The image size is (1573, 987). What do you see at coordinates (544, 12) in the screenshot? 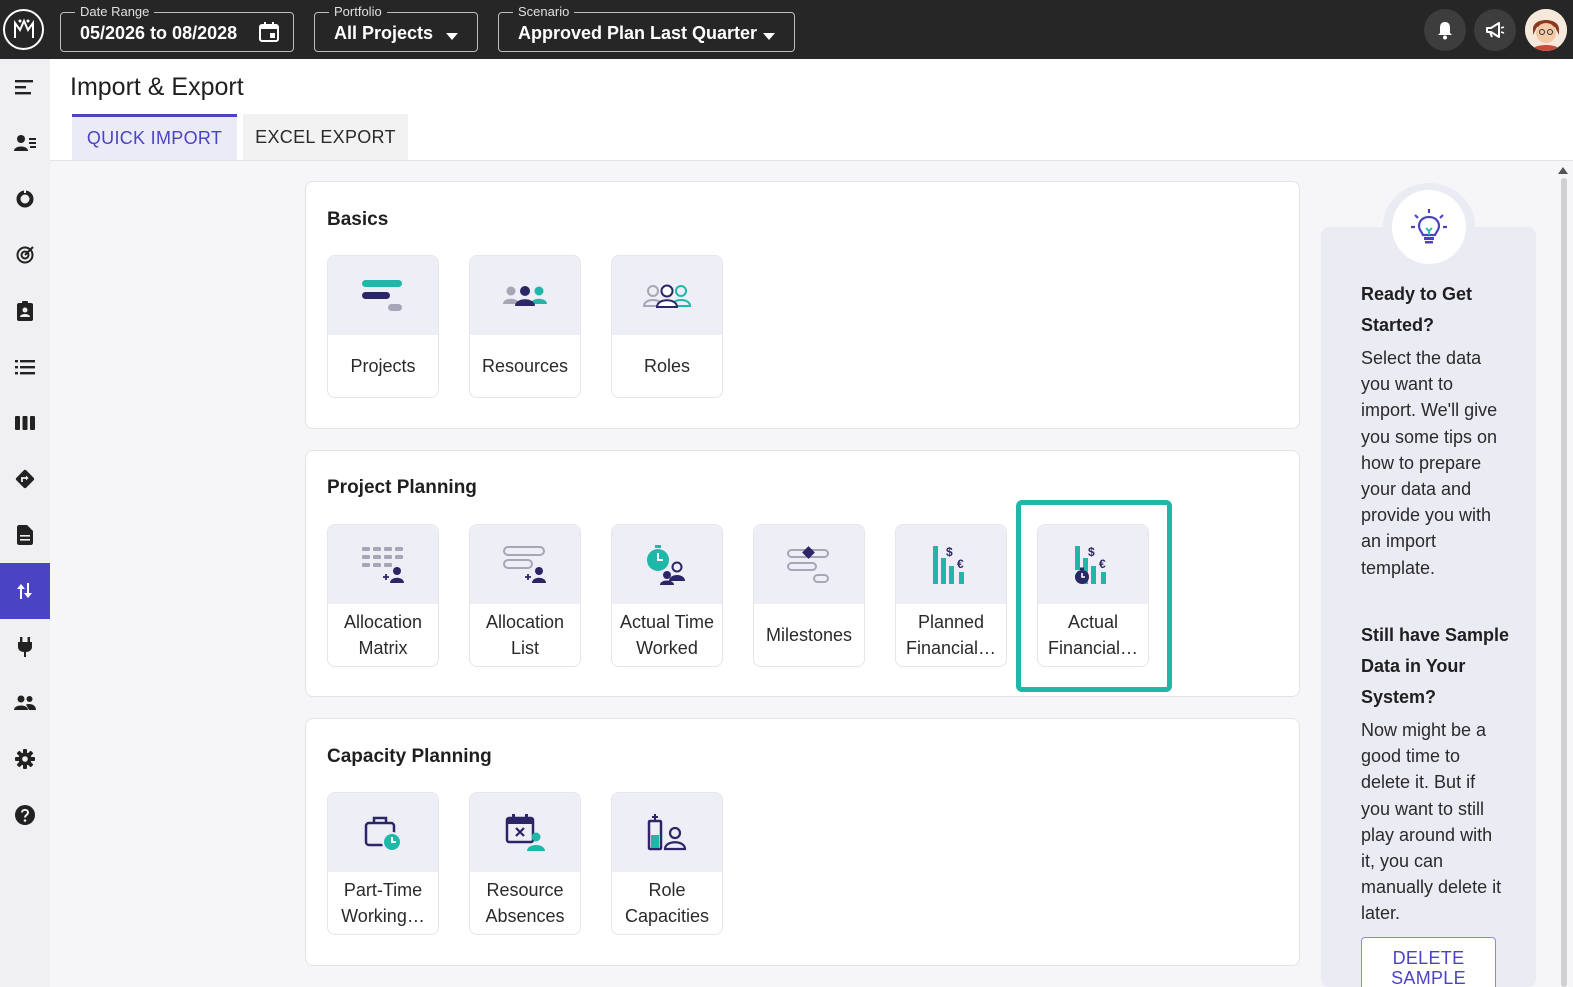
I see `scenario-label: Scenario` at bounding box center [544, 12].